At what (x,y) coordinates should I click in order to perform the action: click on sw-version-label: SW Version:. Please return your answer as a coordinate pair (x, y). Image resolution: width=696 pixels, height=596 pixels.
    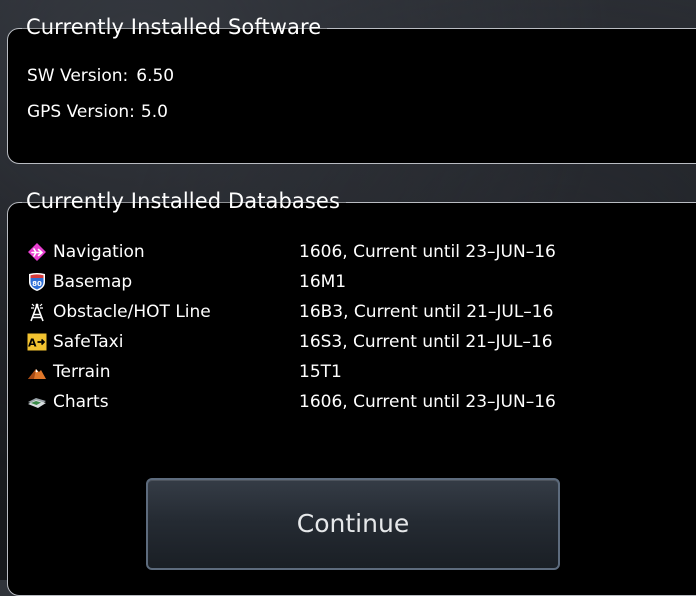
    Looking at the image, I should click on (78, 76).